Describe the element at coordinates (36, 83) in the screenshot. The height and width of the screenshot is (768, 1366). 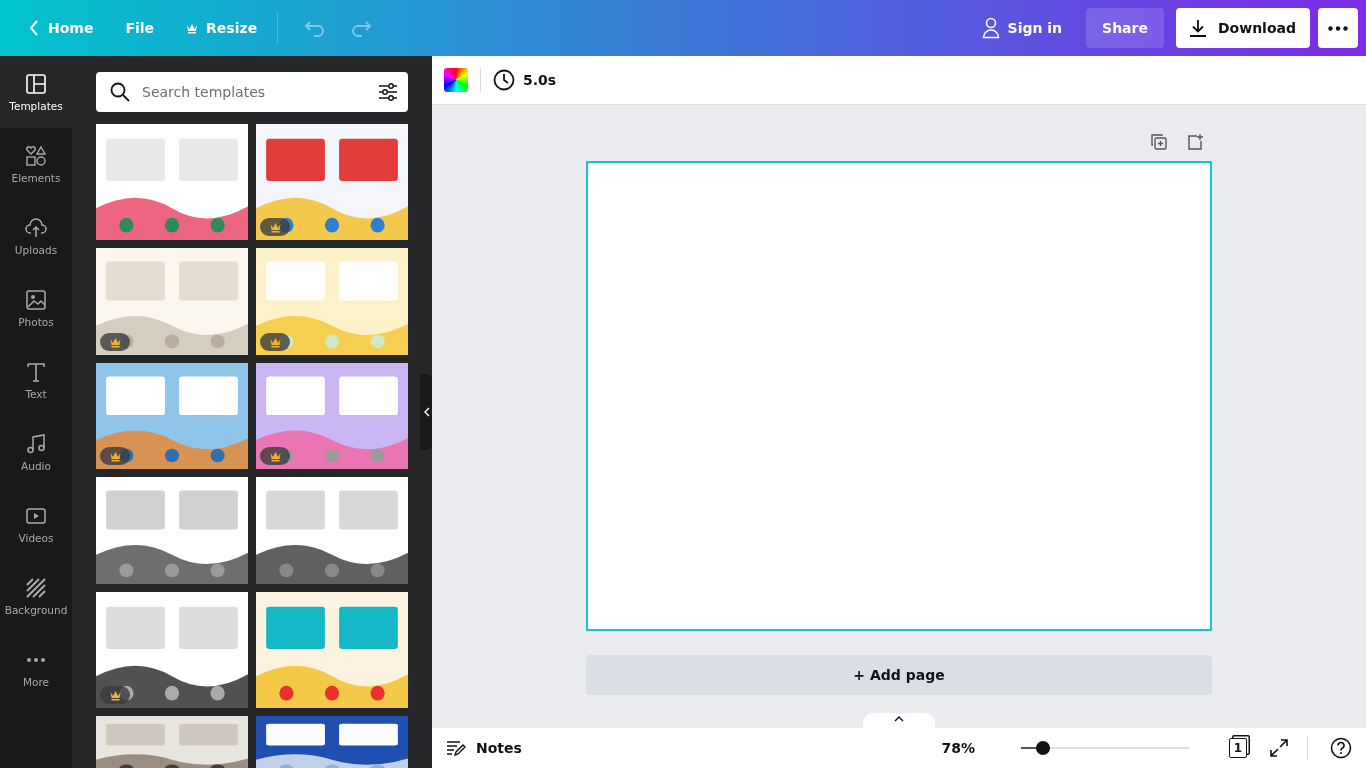
I see `layout-icon` at that location.